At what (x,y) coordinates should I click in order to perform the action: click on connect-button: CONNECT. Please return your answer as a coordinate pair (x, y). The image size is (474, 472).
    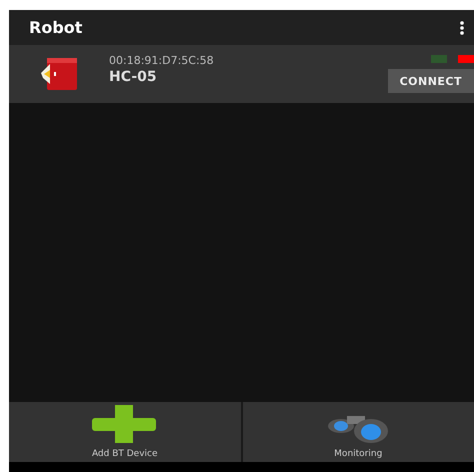
    Looking at the image, I should click on (431, 81).